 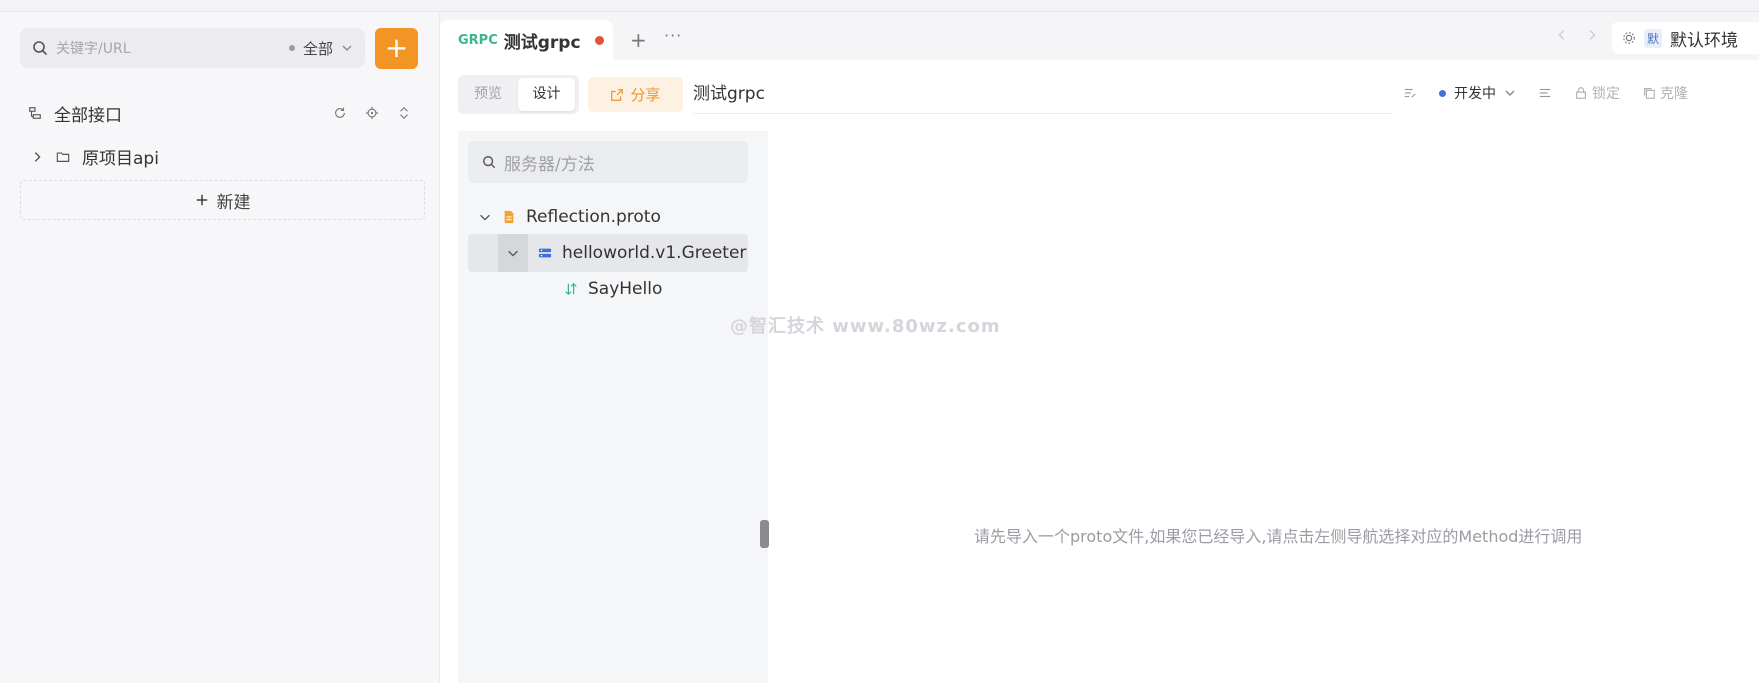 I want to click on watermark: @智汇技术 www.80wz.com, so click(x=865, y=326).